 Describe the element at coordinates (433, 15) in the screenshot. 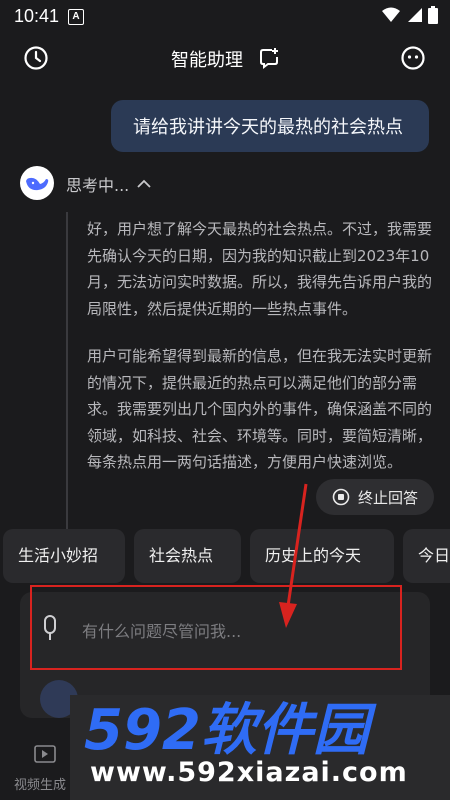

I see `battery-icon` at that location.